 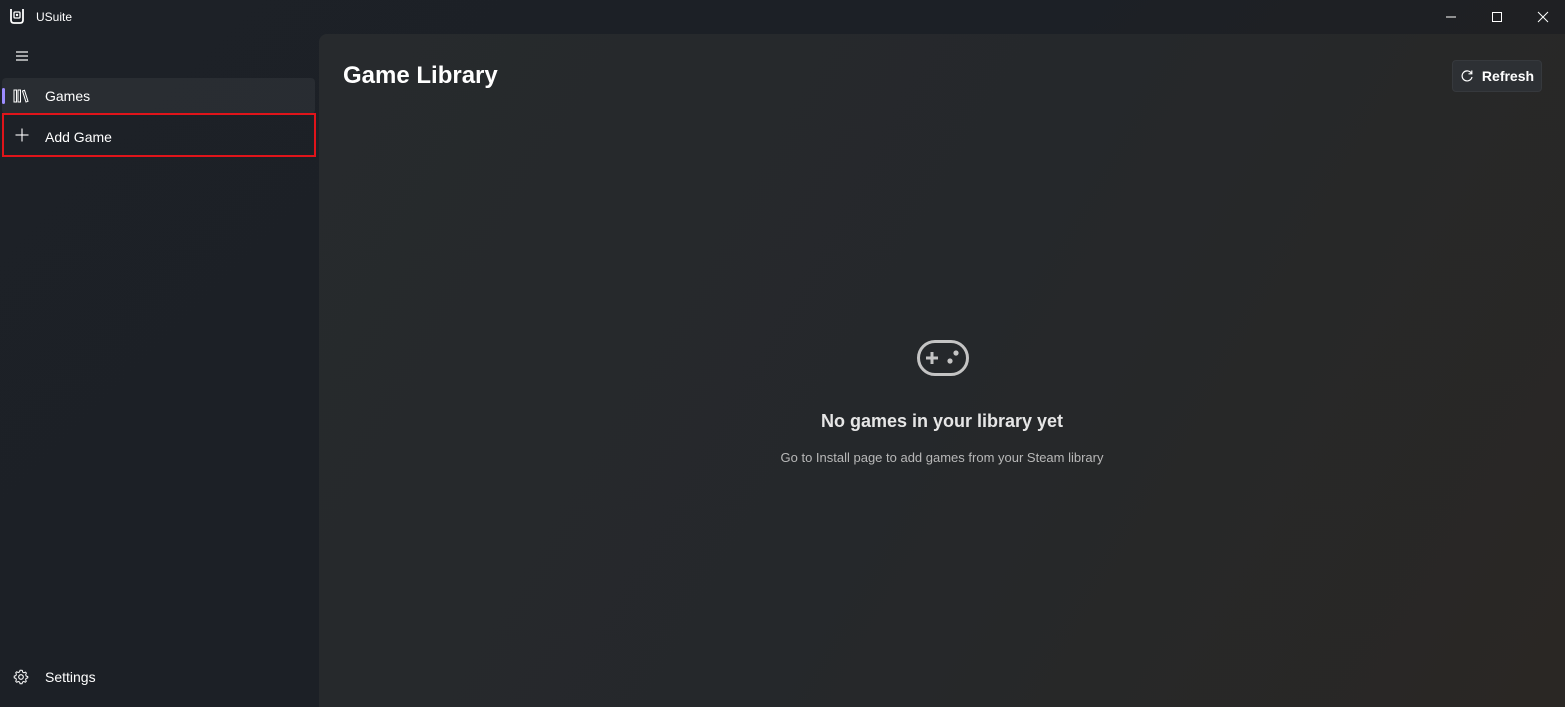 I want to click on empty-state-title: No games in your library yet, so click(x=942, y=421).